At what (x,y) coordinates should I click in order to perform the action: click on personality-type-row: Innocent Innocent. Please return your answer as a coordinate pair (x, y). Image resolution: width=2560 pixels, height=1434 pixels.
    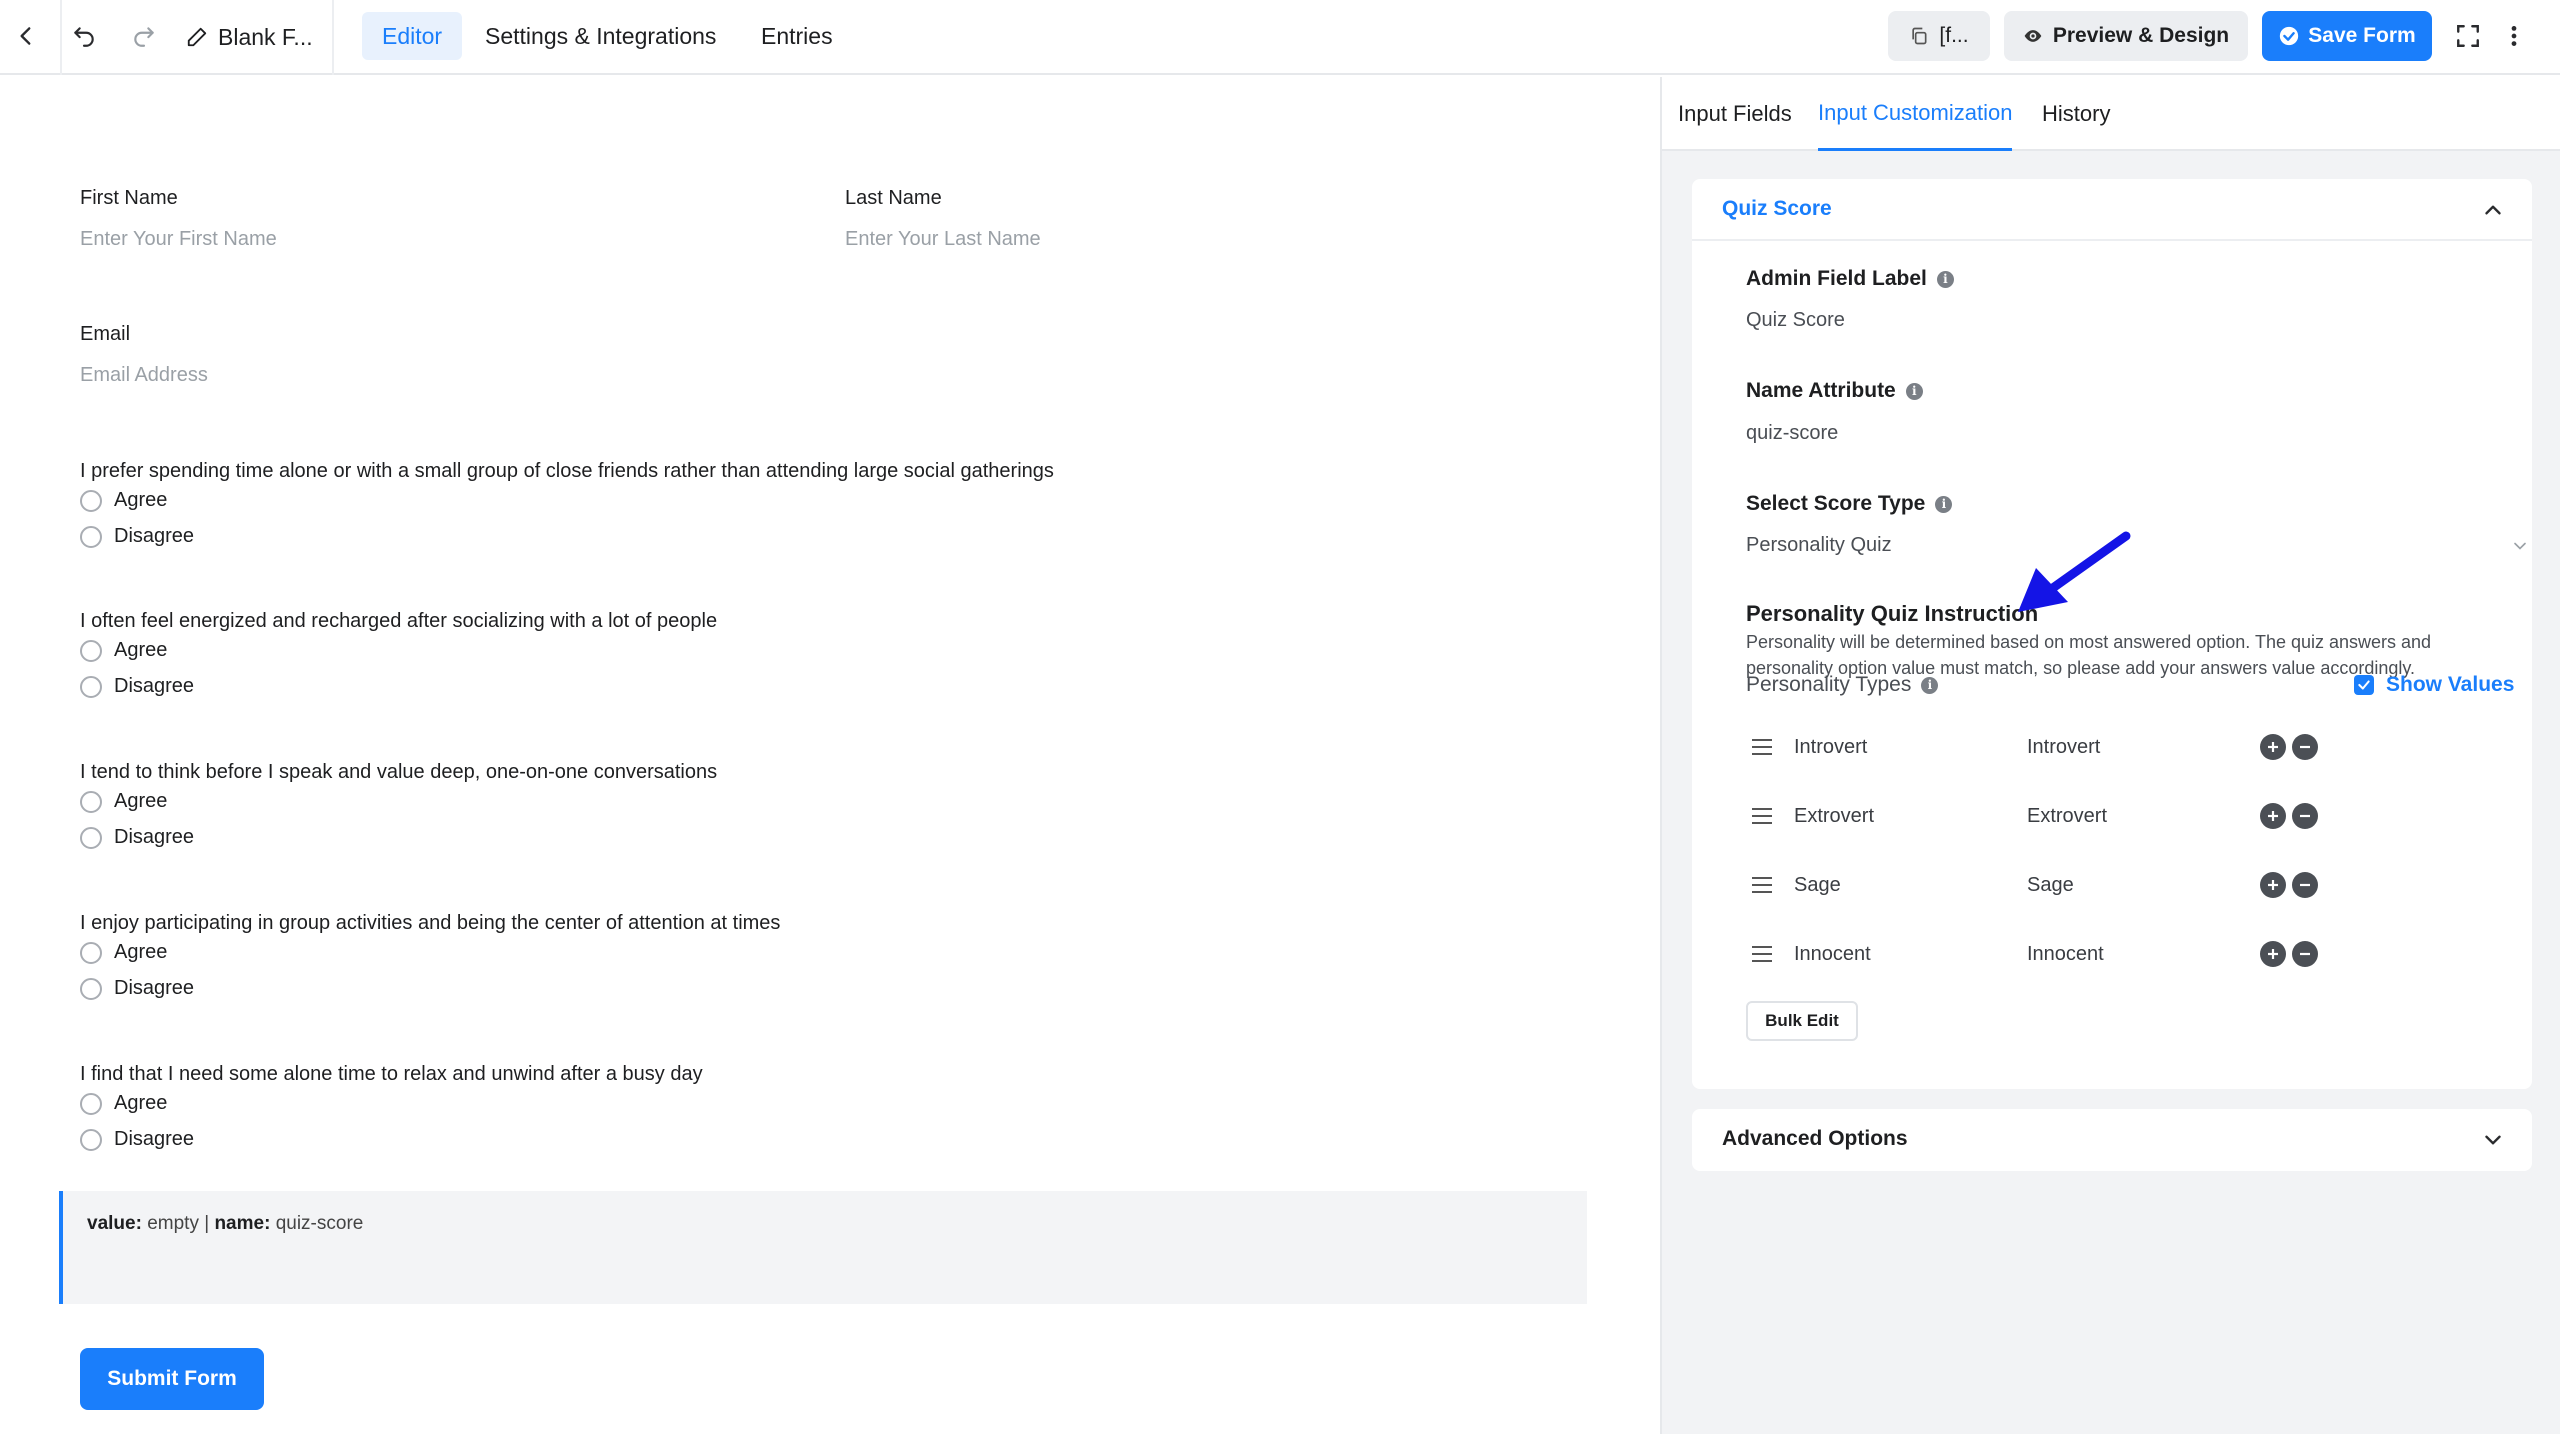
    Looking at the image, I should click on (2126, 954).